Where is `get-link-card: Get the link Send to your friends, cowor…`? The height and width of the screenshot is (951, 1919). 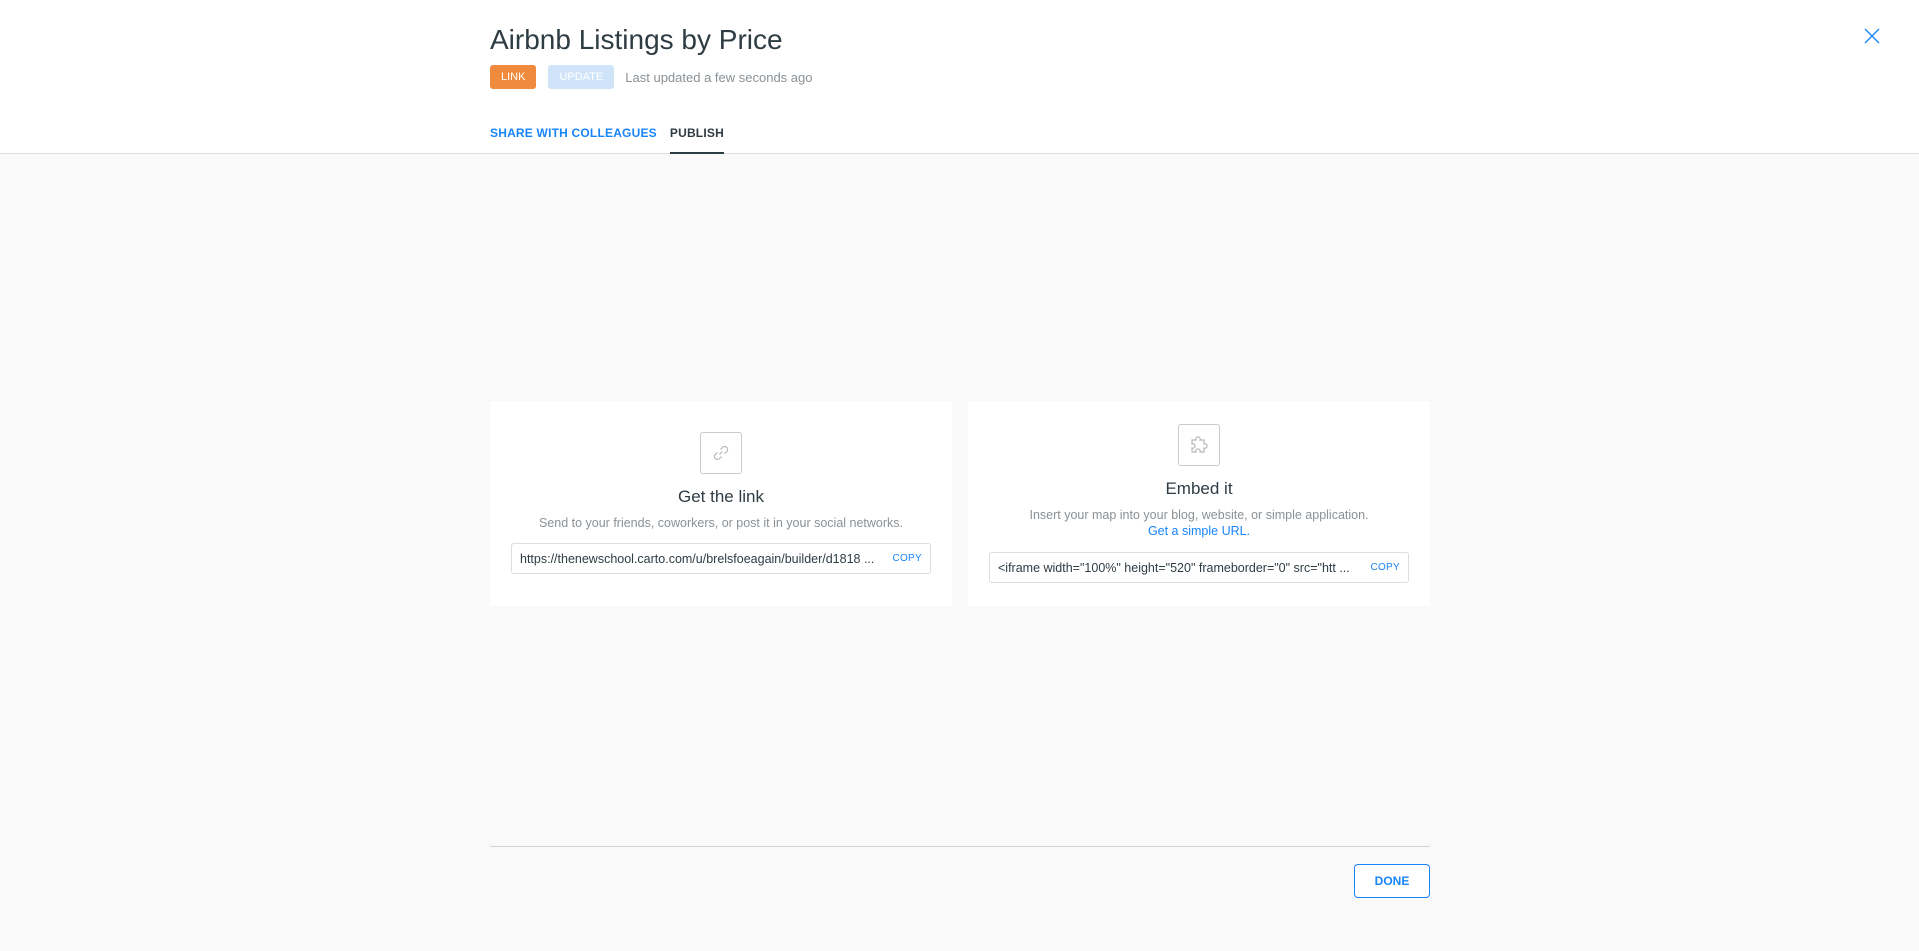
get-link-card: Get the link Send to your friends, cowor… is located at coordinates (721, 503).